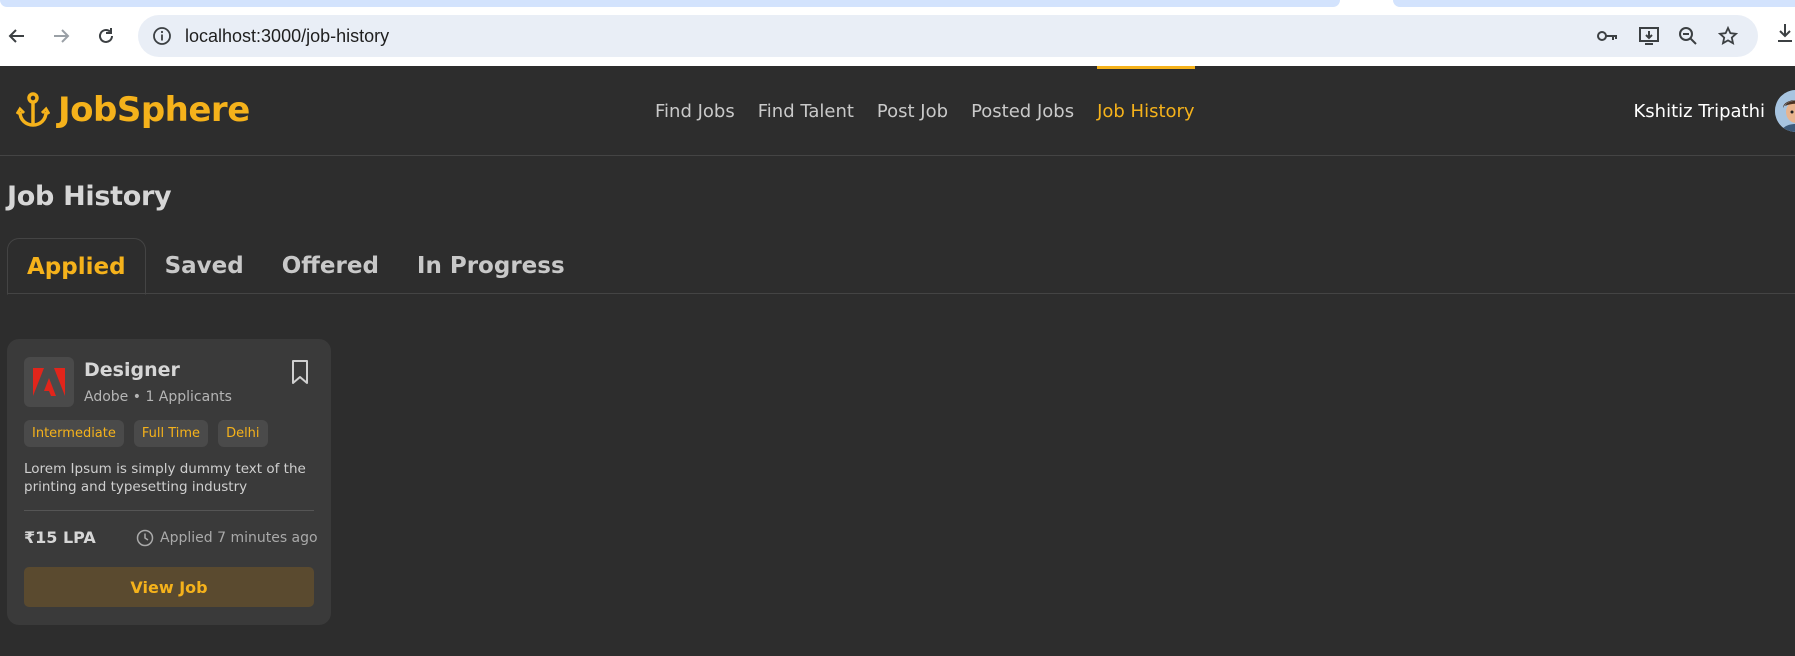 Image resolution: width=1795 pixels, height=656 pixels. I want to click on zoom-icon, so click(1688, 36).